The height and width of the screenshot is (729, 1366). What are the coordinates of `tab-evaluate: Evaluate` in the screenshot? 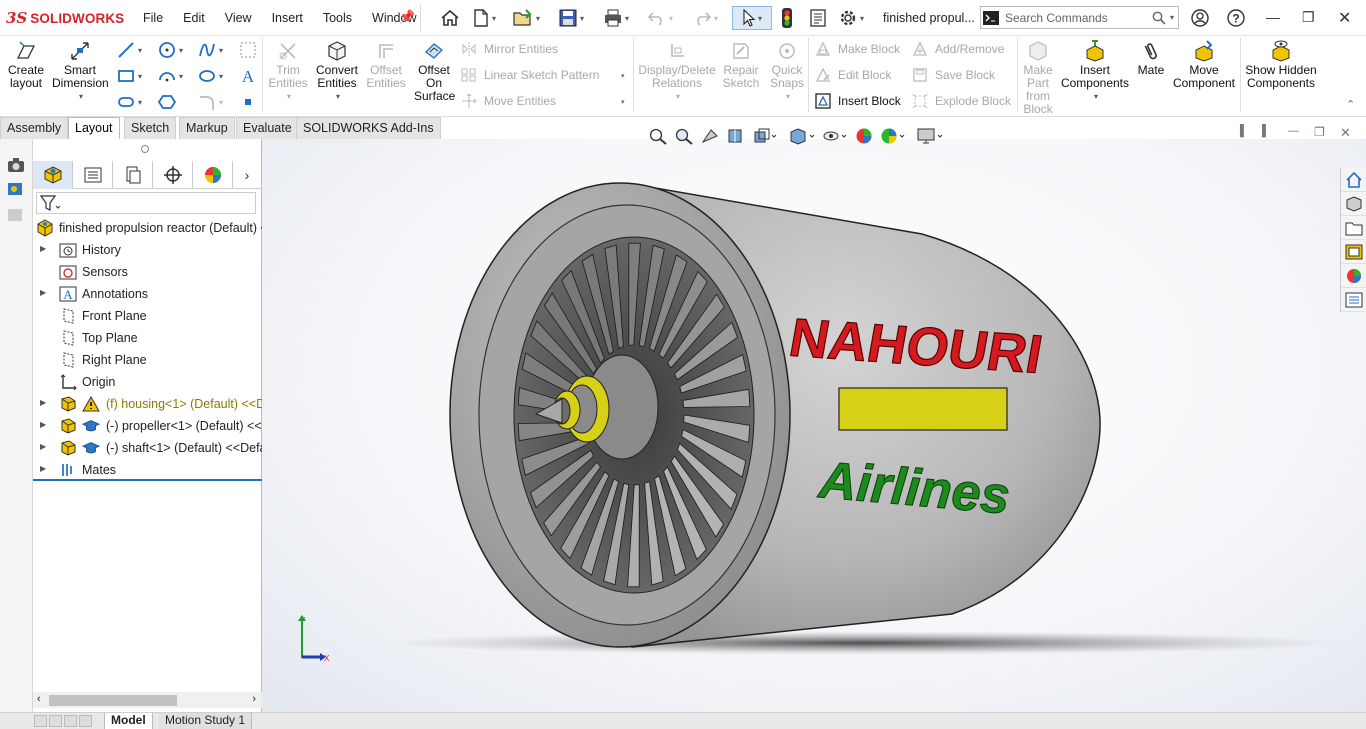 It's located at (267, 128).